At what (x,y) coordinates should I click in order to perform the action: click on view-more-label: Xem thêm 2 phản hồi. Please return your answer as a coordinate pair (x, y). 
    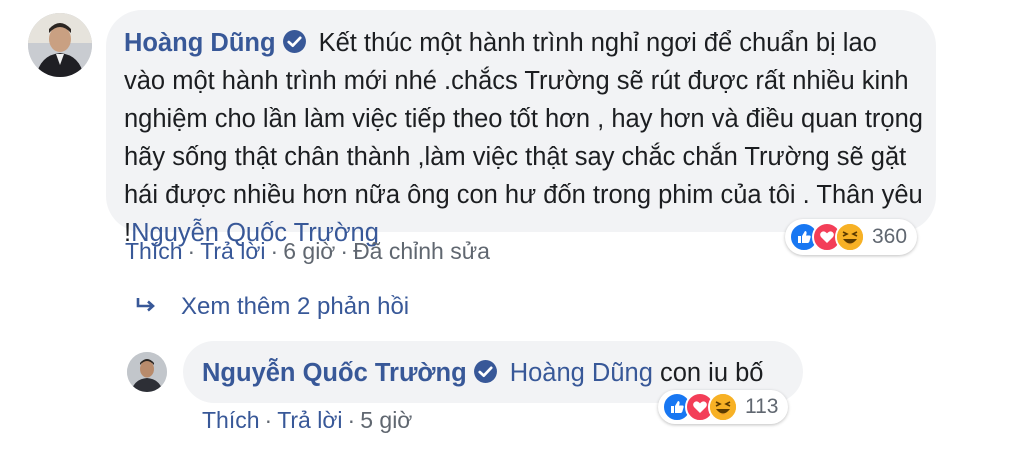
    Looking at the image, I should click on (295, 306).